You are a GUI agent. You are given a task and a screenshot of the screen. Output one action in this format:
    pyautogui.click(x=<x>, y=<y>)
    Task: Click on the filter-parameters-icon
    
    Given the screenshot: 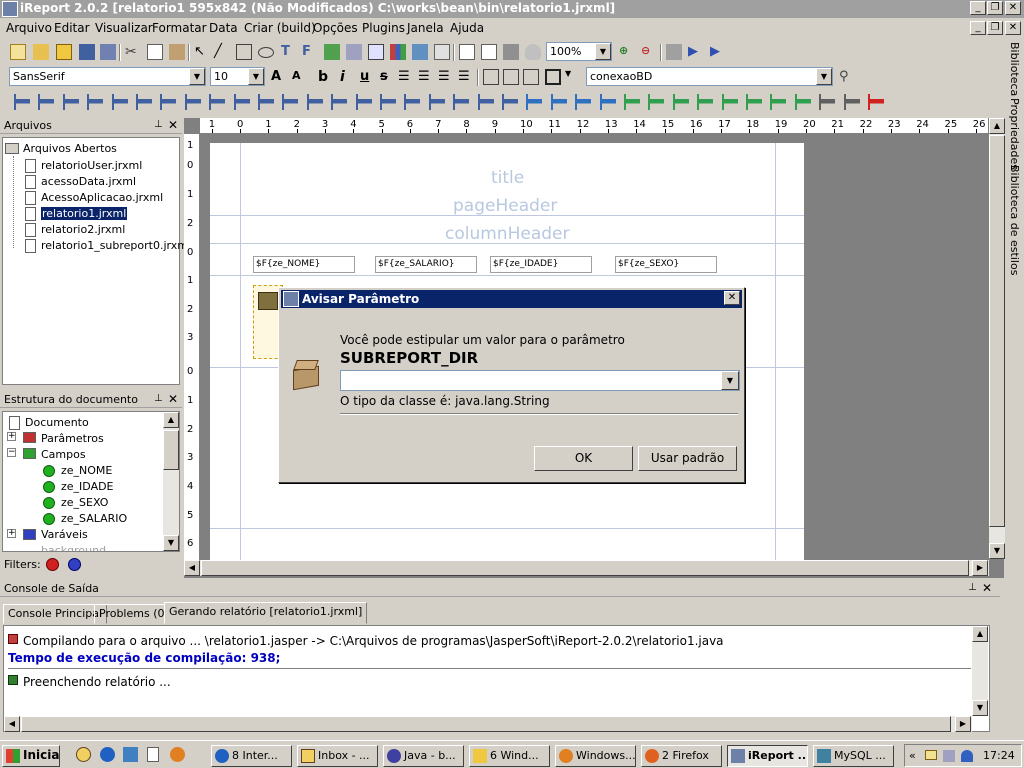 What is the action you would take?
    pyautogui.click(x=52, y=564)
    